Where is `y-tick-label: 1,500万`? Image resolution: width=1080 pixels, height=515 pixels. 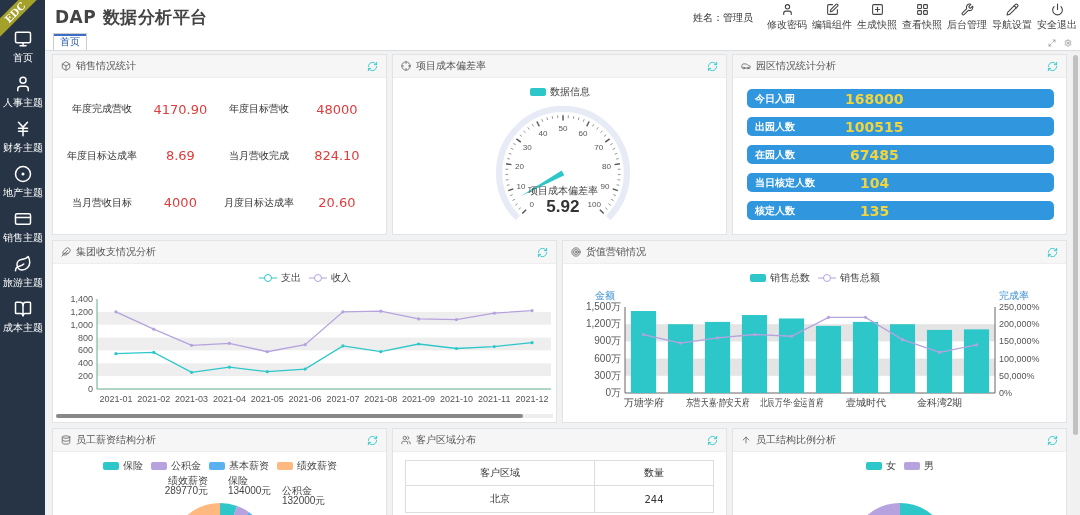 y-tick-label: 1,500万 is located at coordinates (603, 306).